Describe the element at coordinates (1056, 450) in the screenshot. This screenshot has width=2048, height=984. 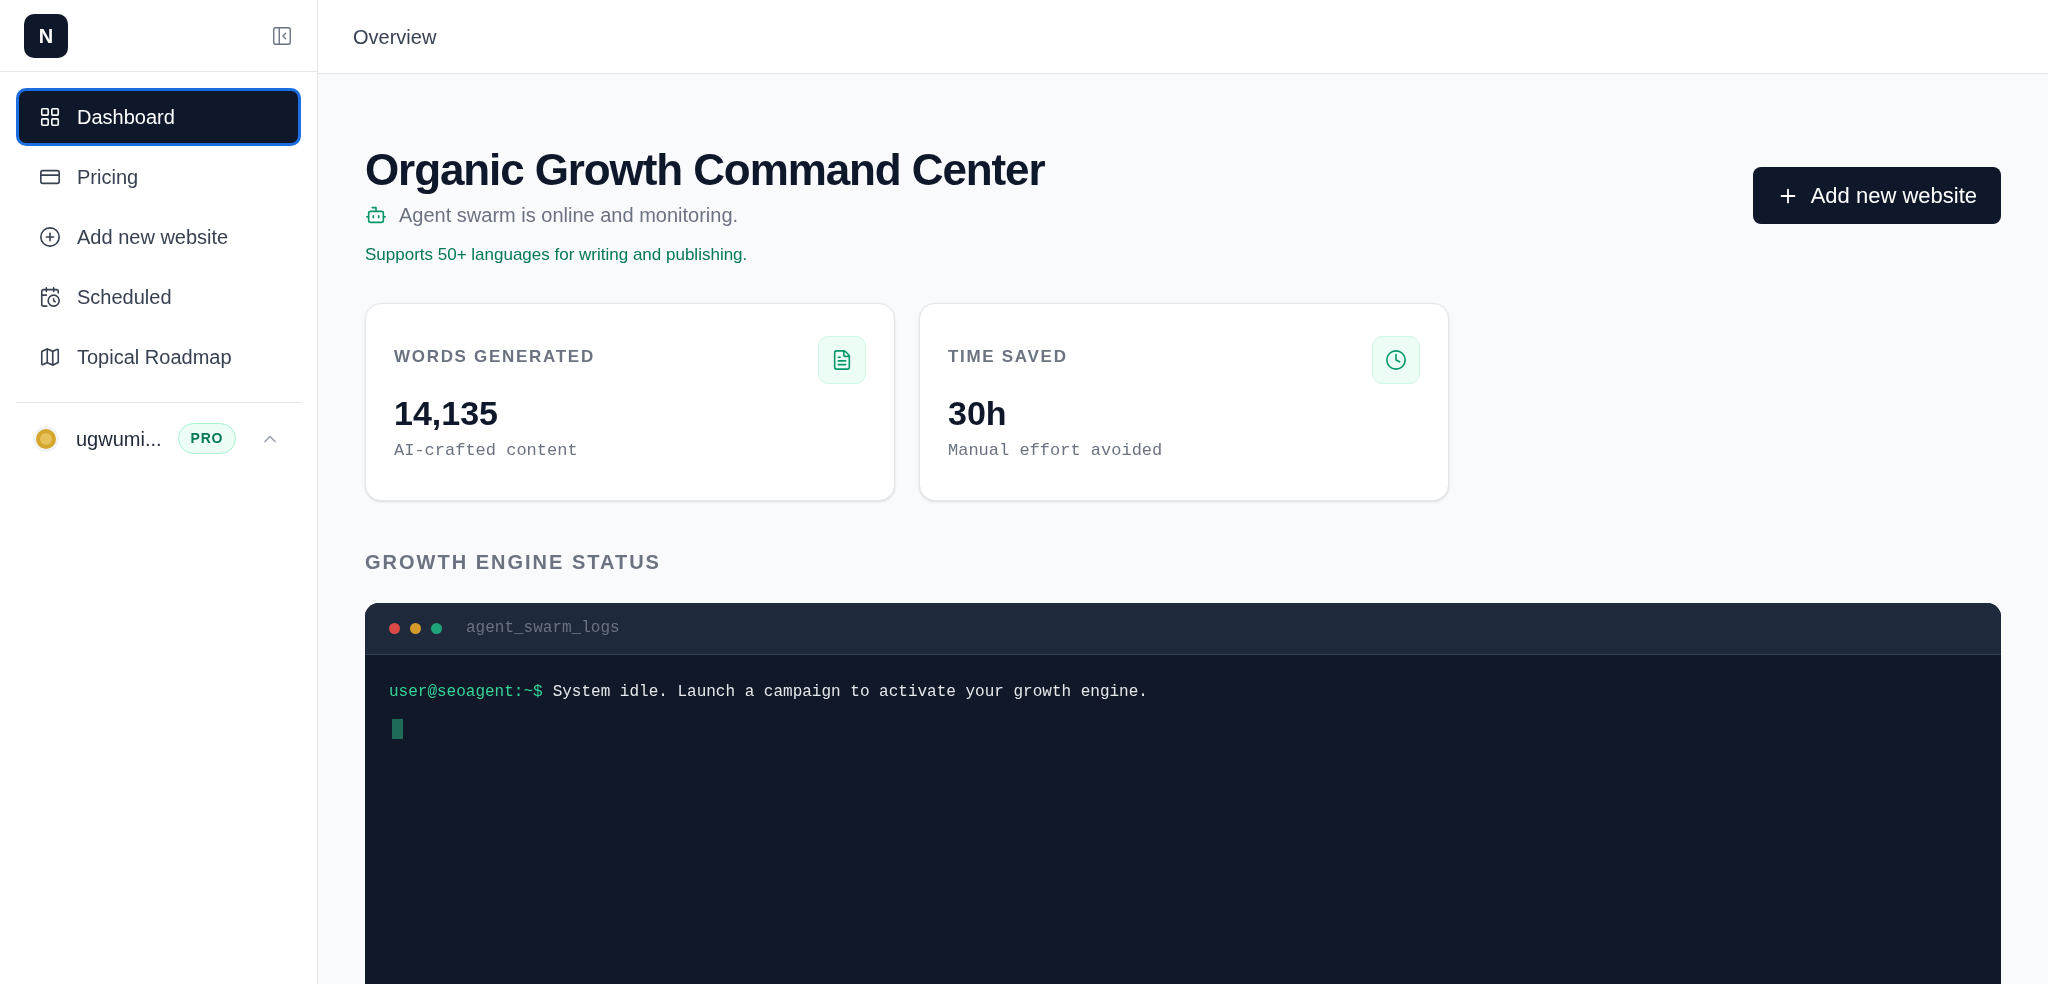
I see `stat-caption: Manual effort avoided` at that location.